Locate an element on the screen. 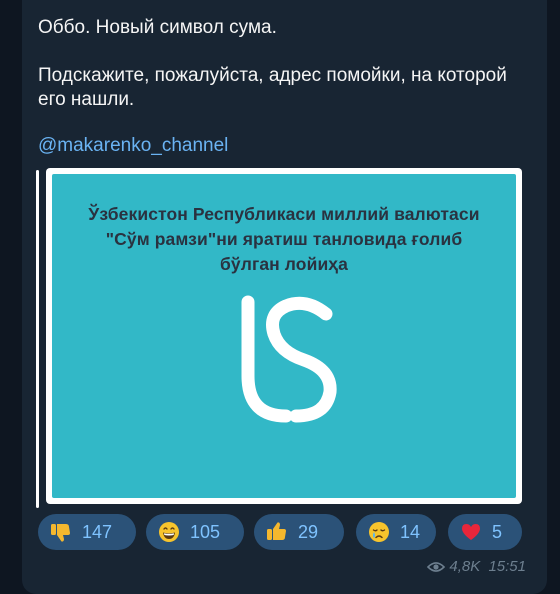  reaction-thumbs-up: 29 is located at coordinates (299, 532).